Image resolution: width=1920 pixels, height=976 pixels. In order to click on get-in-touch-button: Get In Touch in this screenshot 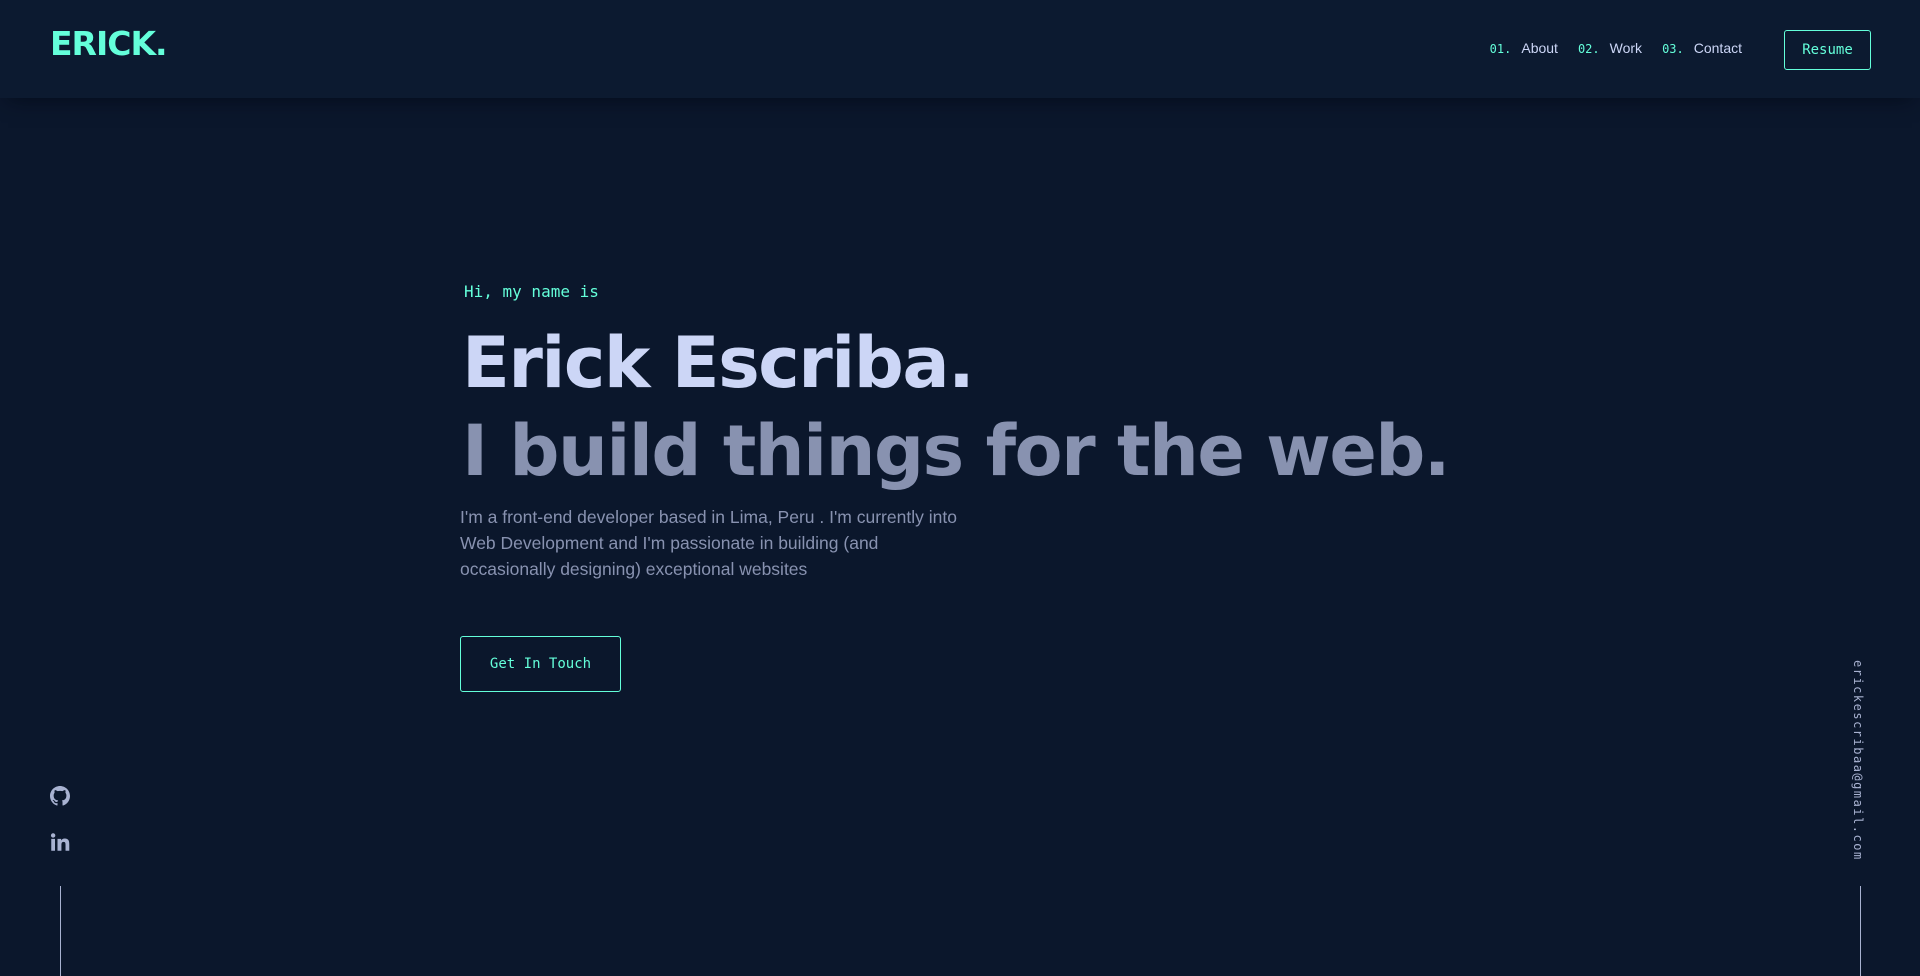, I will do `click(540, 664)`.